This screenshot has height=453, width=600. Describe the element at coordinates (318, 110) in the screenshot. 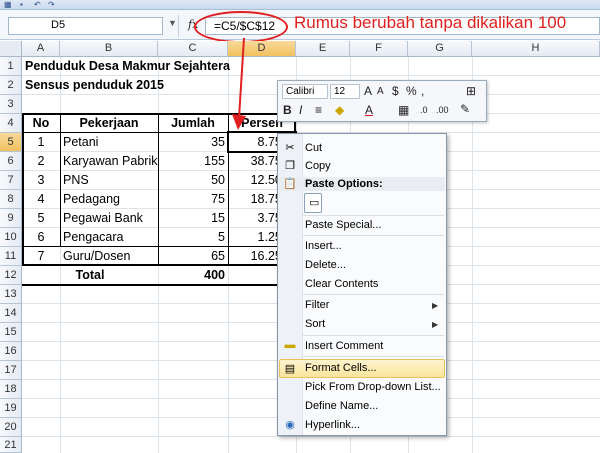

I see `align-center-icon: ≡` at that location.